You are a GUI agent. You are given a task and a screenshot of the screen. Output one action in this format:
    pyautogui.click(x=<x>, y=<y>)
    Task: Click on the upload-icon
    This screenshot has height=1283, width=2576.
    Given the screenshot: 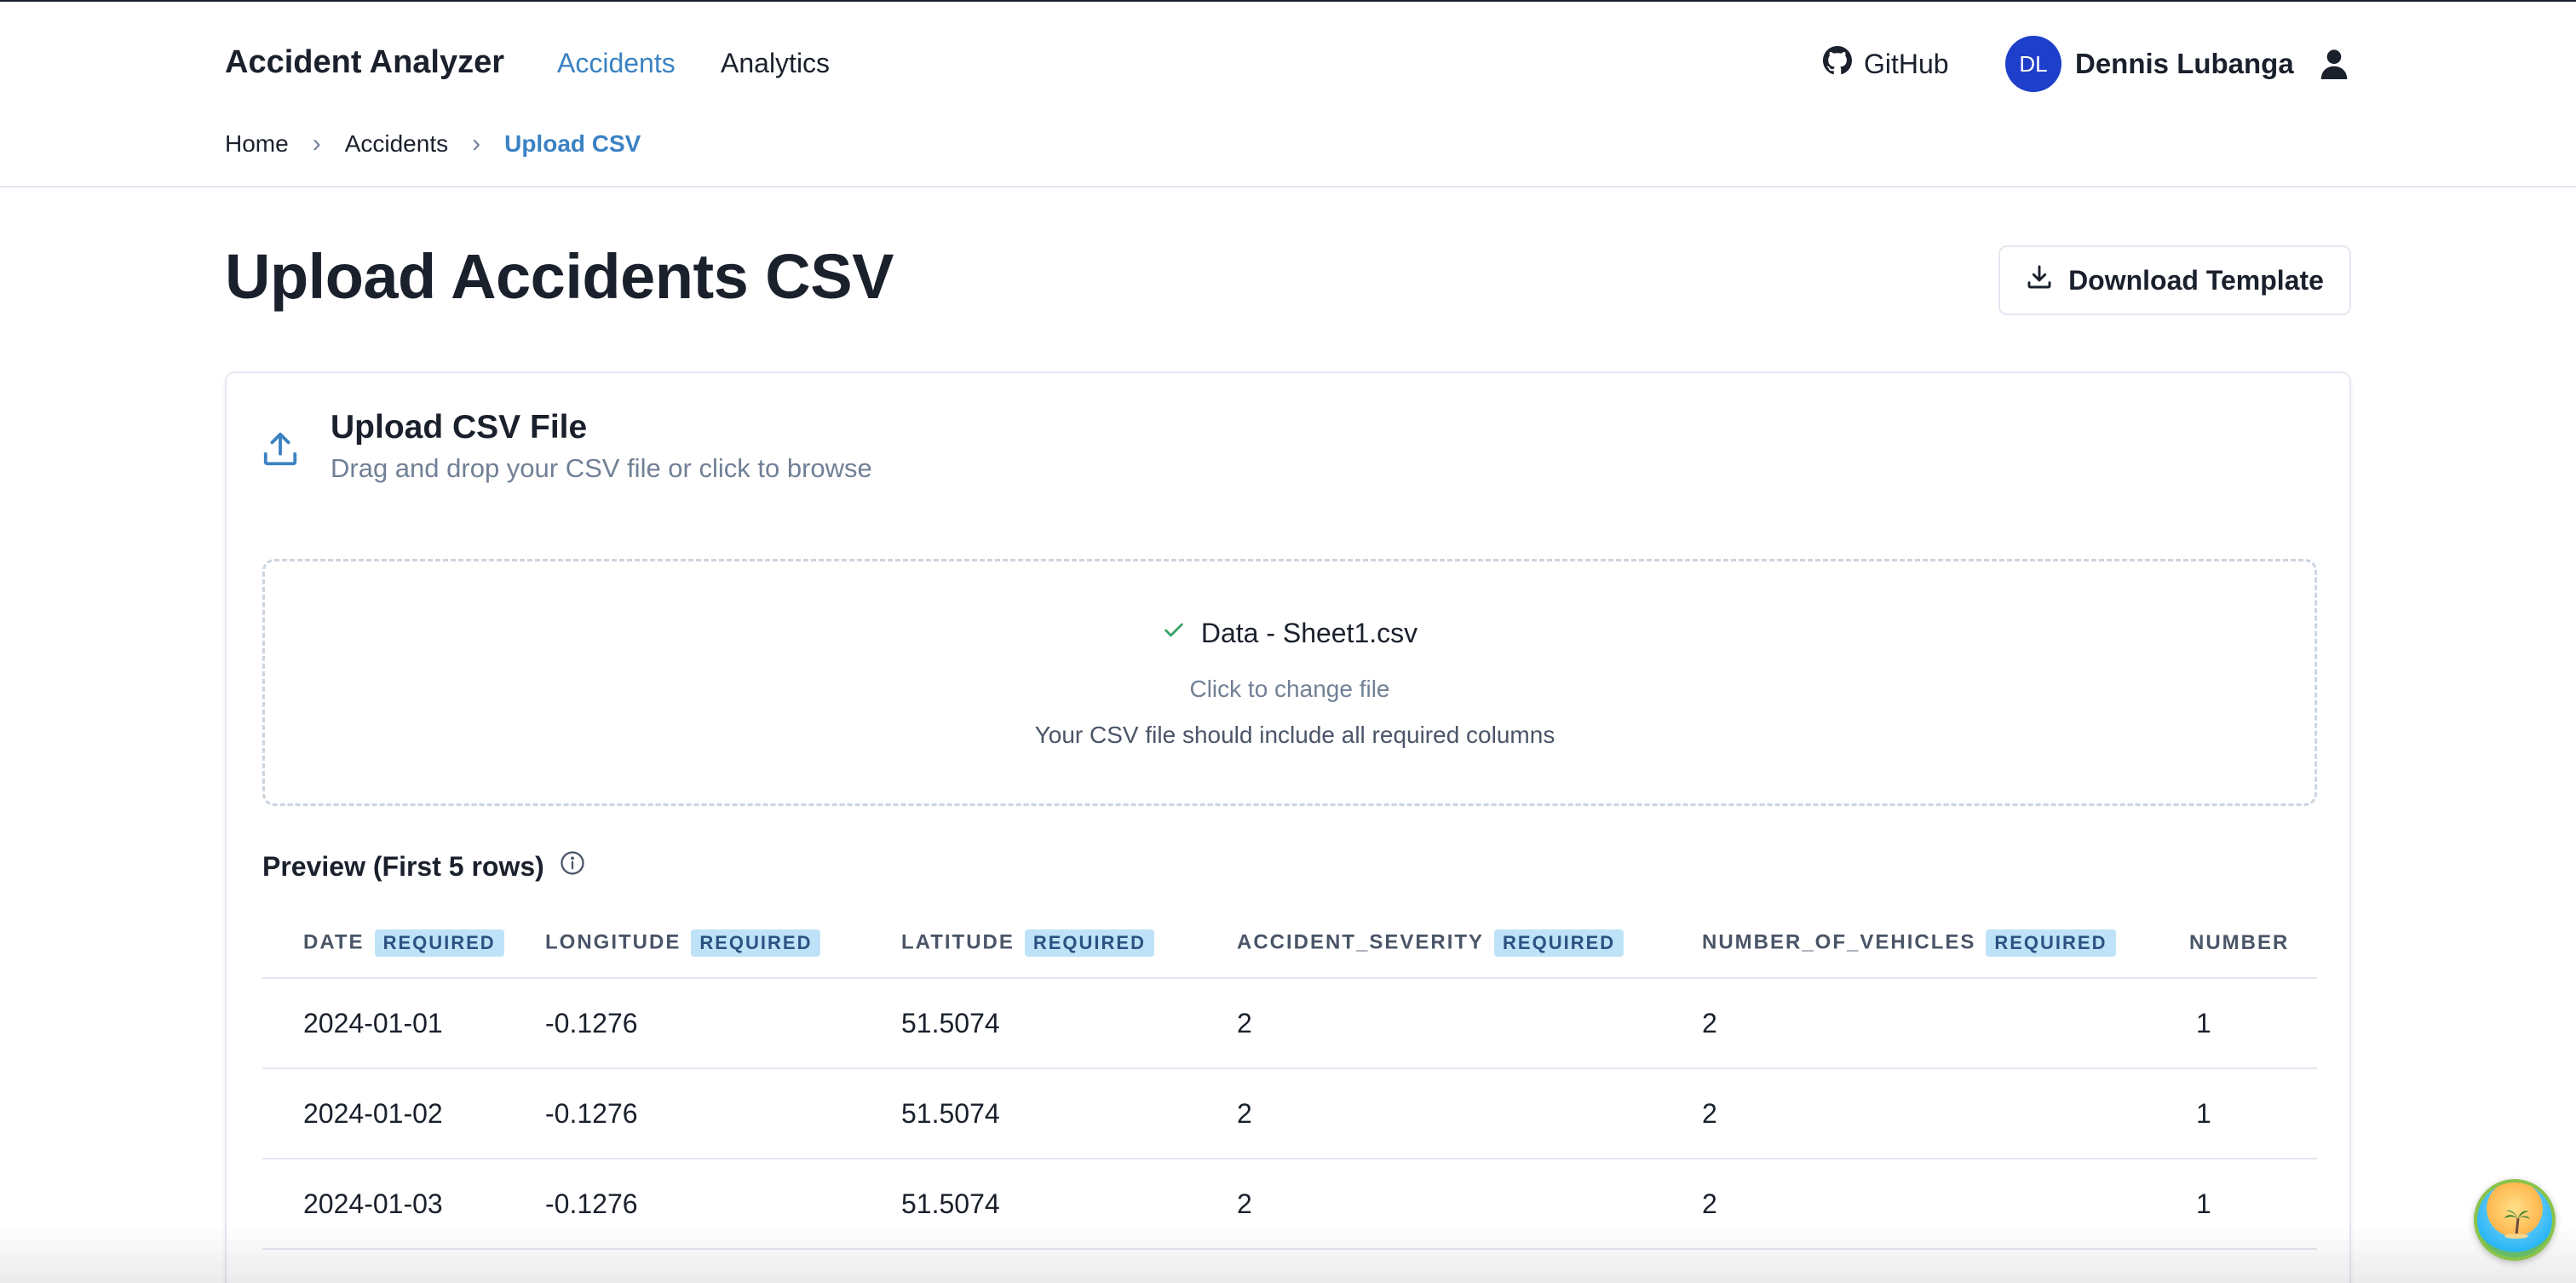 What is the action you would take?
    pyautogui.click(x=280, y=449)
    